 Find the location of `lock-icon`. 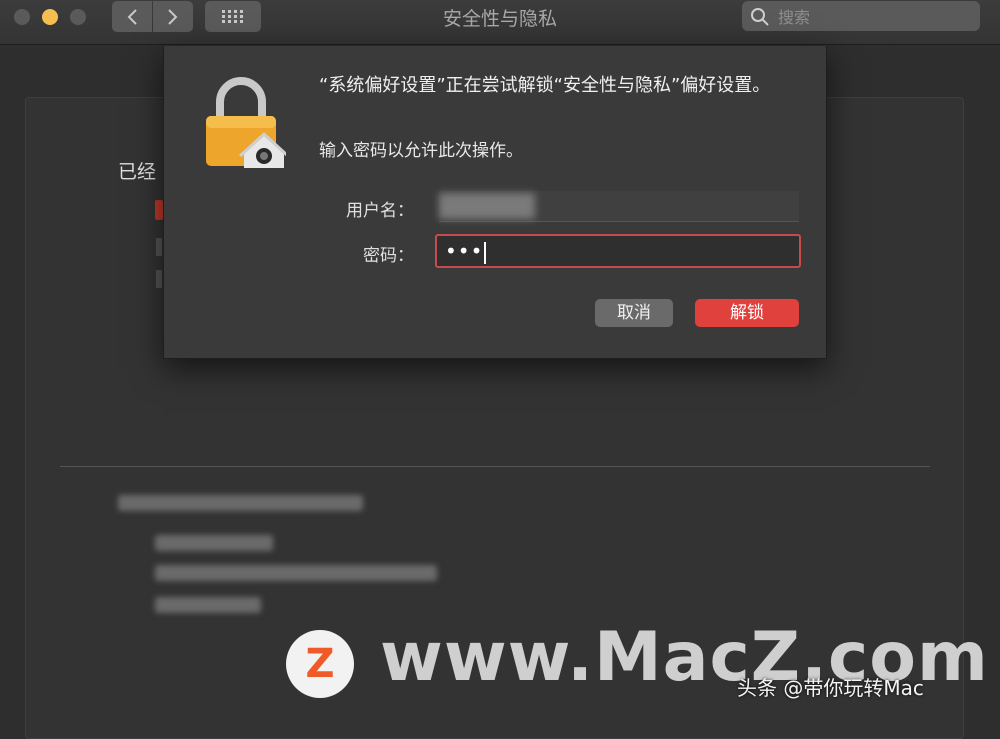

lock-icon is located at coordinates (246, 122).